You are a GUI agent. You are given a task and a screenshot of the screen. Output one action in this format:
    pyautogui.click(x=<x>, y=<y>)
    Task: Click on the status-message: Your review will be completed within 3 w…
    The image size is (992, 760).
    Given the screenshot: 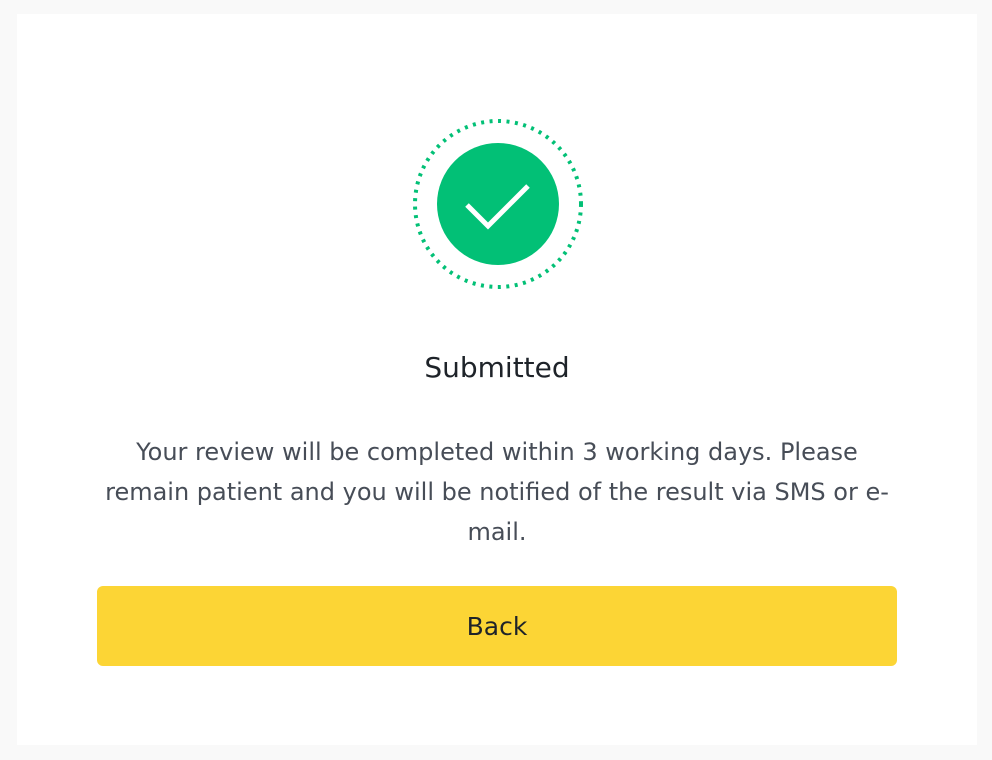 What is the action you would take?
    pyautogui.click(x=497, y=492)
    